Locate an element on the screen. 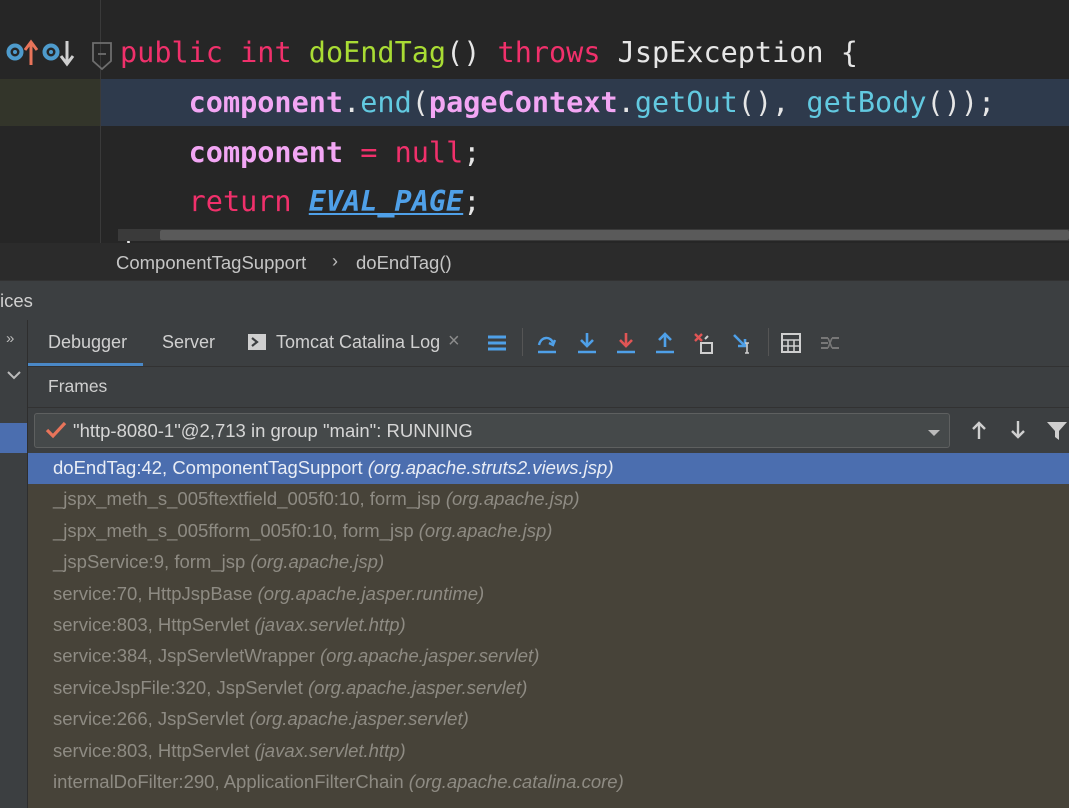 The image size is (1069, 808). code-token: int is located at coordinates (266, 52).